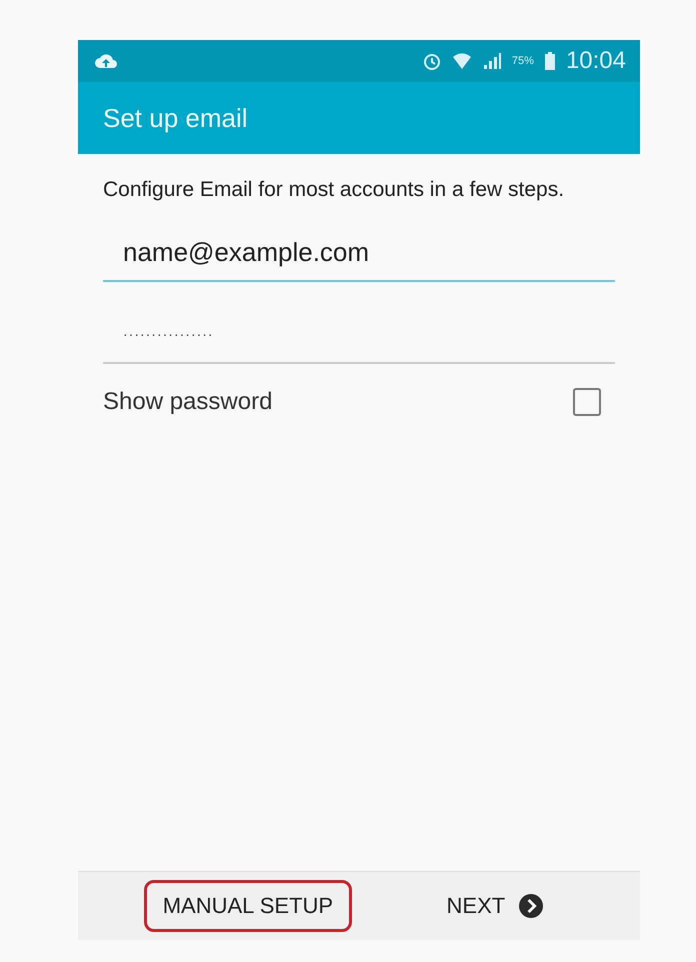  Describe the element at coordinates (492, 61) in the screenshot. I see `signal-icon` at that location.